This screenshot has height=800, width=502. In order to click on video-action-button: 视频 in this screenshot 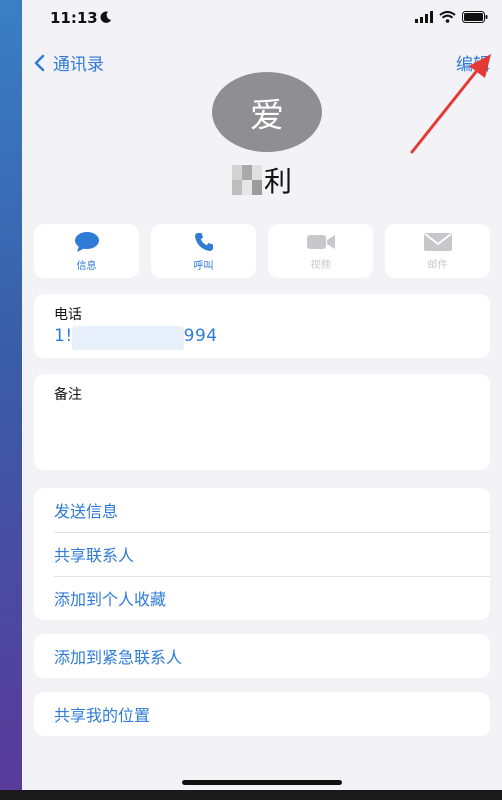, I will do `click(320, 251)`.